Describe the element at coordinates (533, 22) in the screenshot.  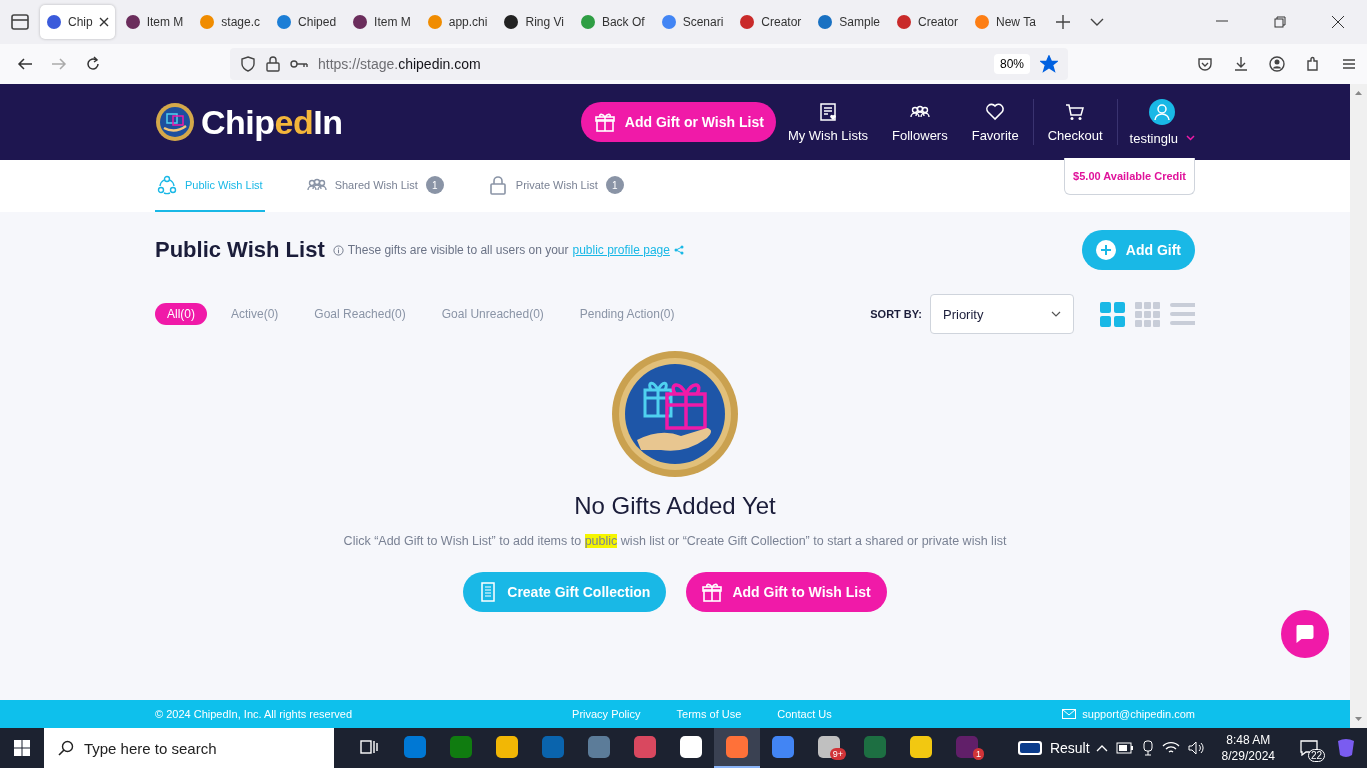
I see `browser-tab: Ring Vi` at that location.